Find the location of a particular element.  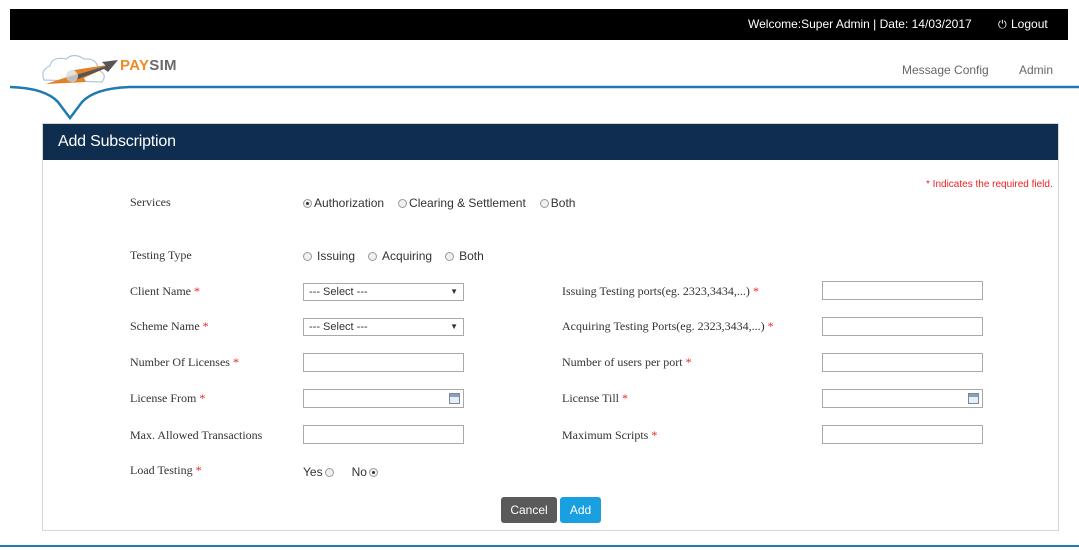

issuing-ports-text: Issuing Testing ports(eg. 2323,3434,...) is located at coordinates (656, 291).